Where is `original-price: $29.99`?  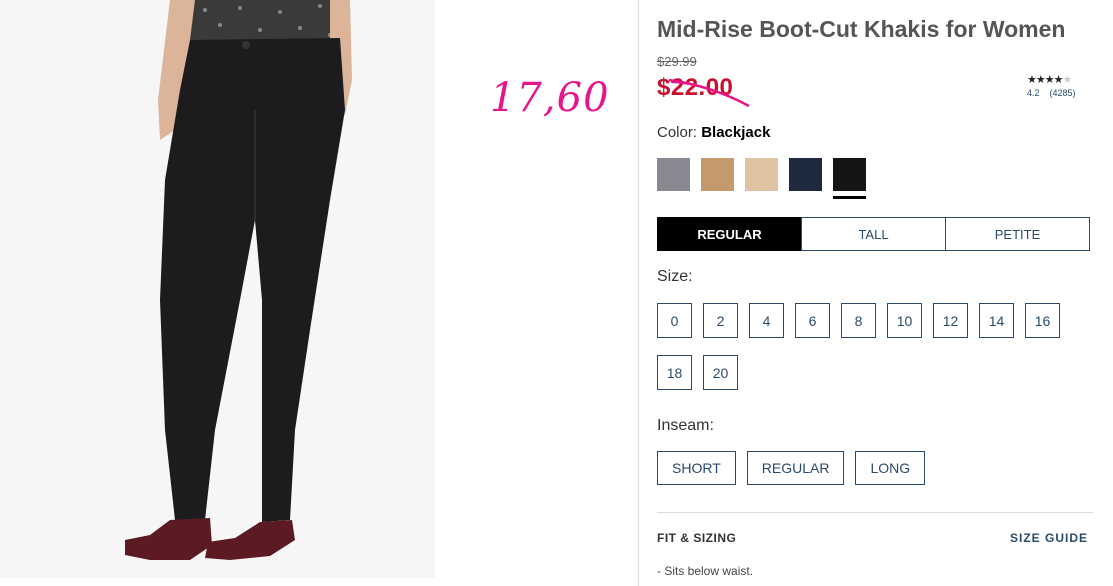 original-price: $29.99 is located at coordinates (677, 61).